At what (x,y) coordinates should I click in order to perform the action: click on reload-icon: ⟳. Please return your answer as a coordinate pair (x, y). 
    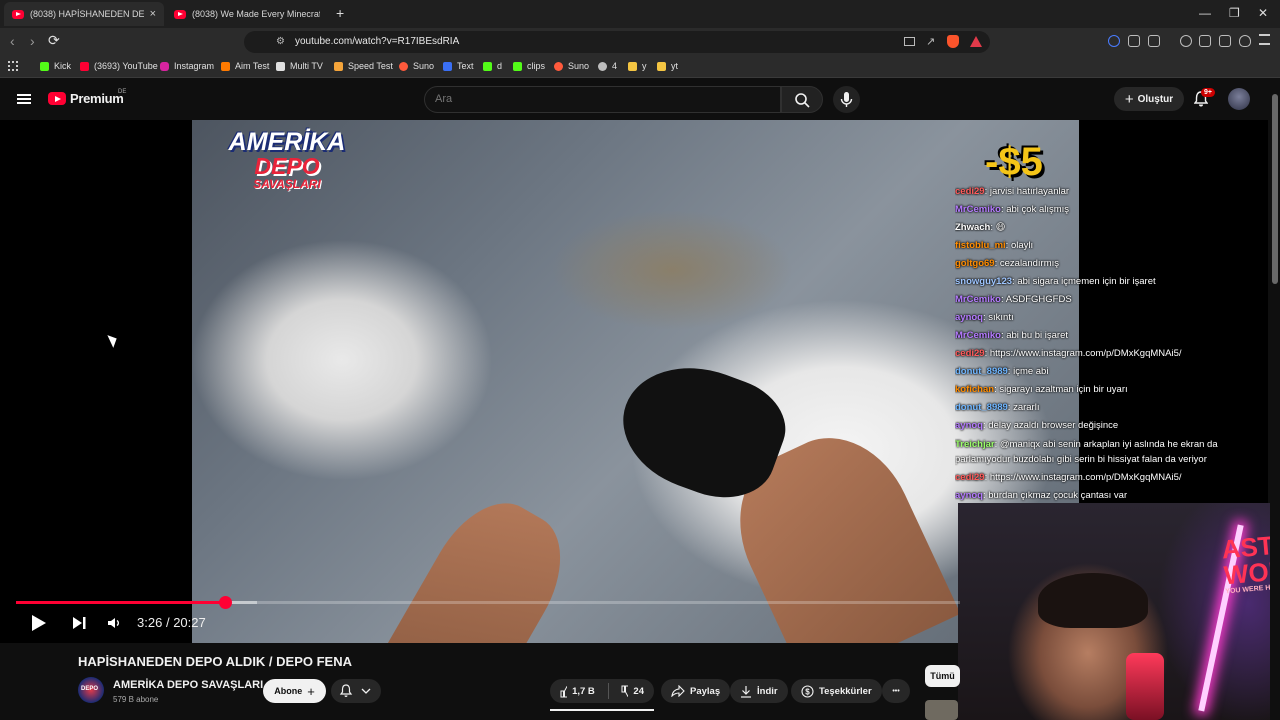
    Looking at the image, I should click on (54, 40).